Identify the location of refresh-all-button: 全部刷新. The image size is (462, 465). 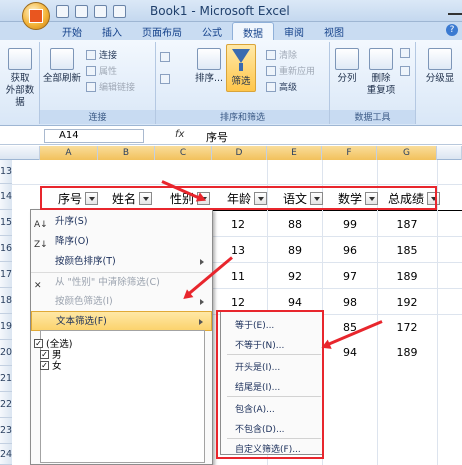
(62, 66).